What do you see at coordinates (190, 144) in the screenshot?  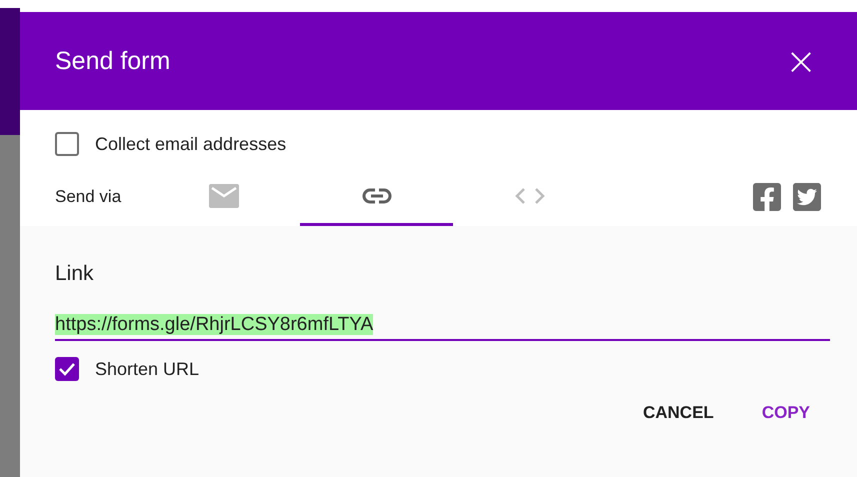 I see `checkbox-label: Collect email addresses` at bounding box center [190, 144].